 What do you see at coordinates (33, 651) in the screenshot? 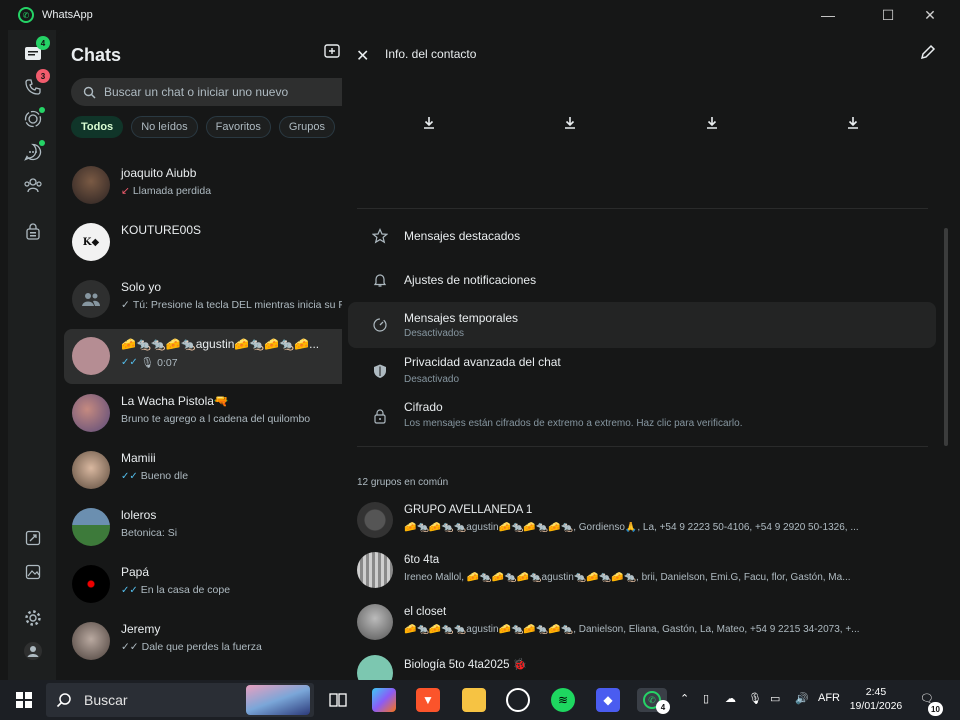
I see `profile-avatar-icon` at bounding box center [33, 651].